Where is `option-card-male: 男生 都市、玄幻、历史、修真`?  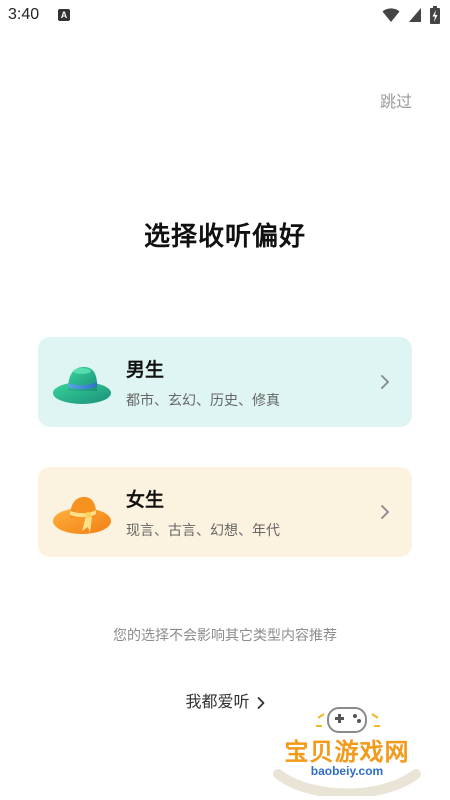
option-card-male: 男生 都市、玄幻、历史、修真 is located at coordinates (225, 382).